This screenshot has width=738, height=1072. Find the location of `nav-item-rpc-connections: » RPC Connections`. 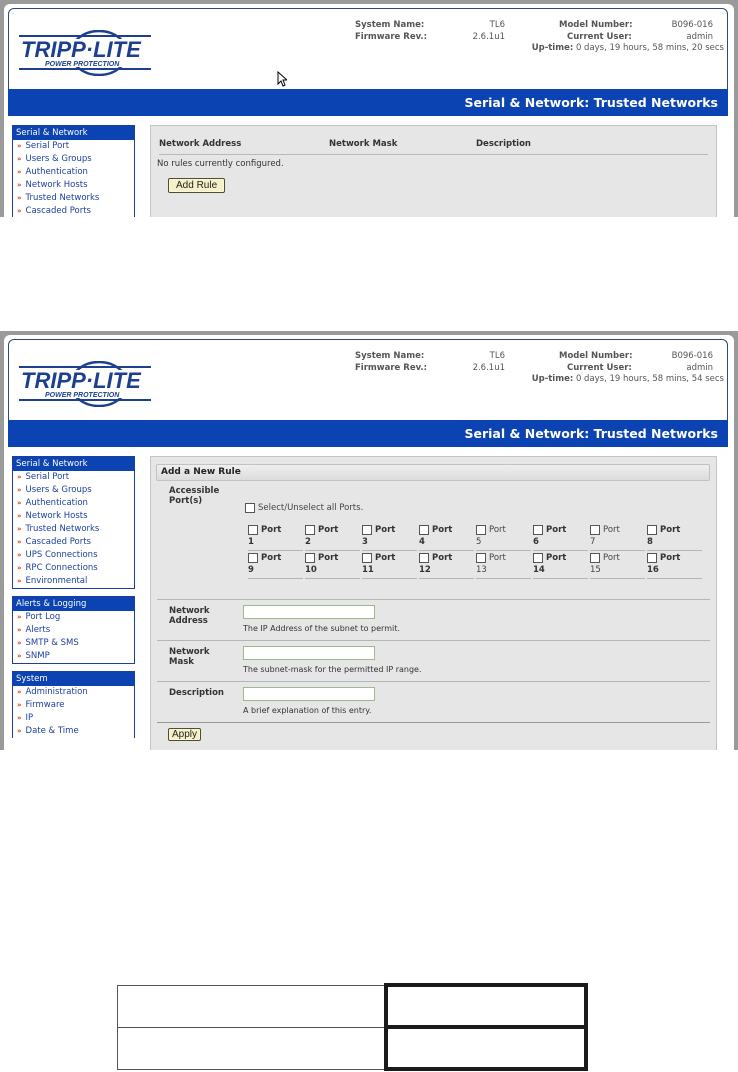

nav-item-rpc-connections: » RPC Connections is located at coordinates (73, 568).